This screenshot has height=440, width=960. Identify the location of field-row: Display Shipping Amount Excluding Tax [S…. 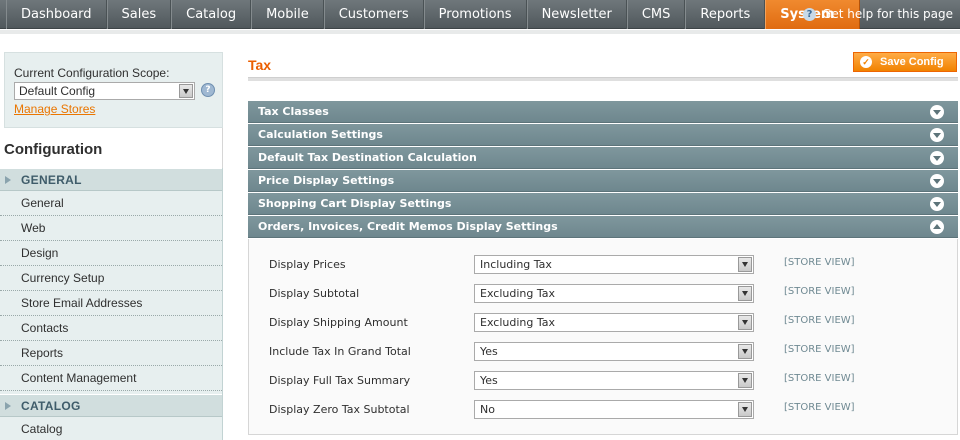
(603, 324).